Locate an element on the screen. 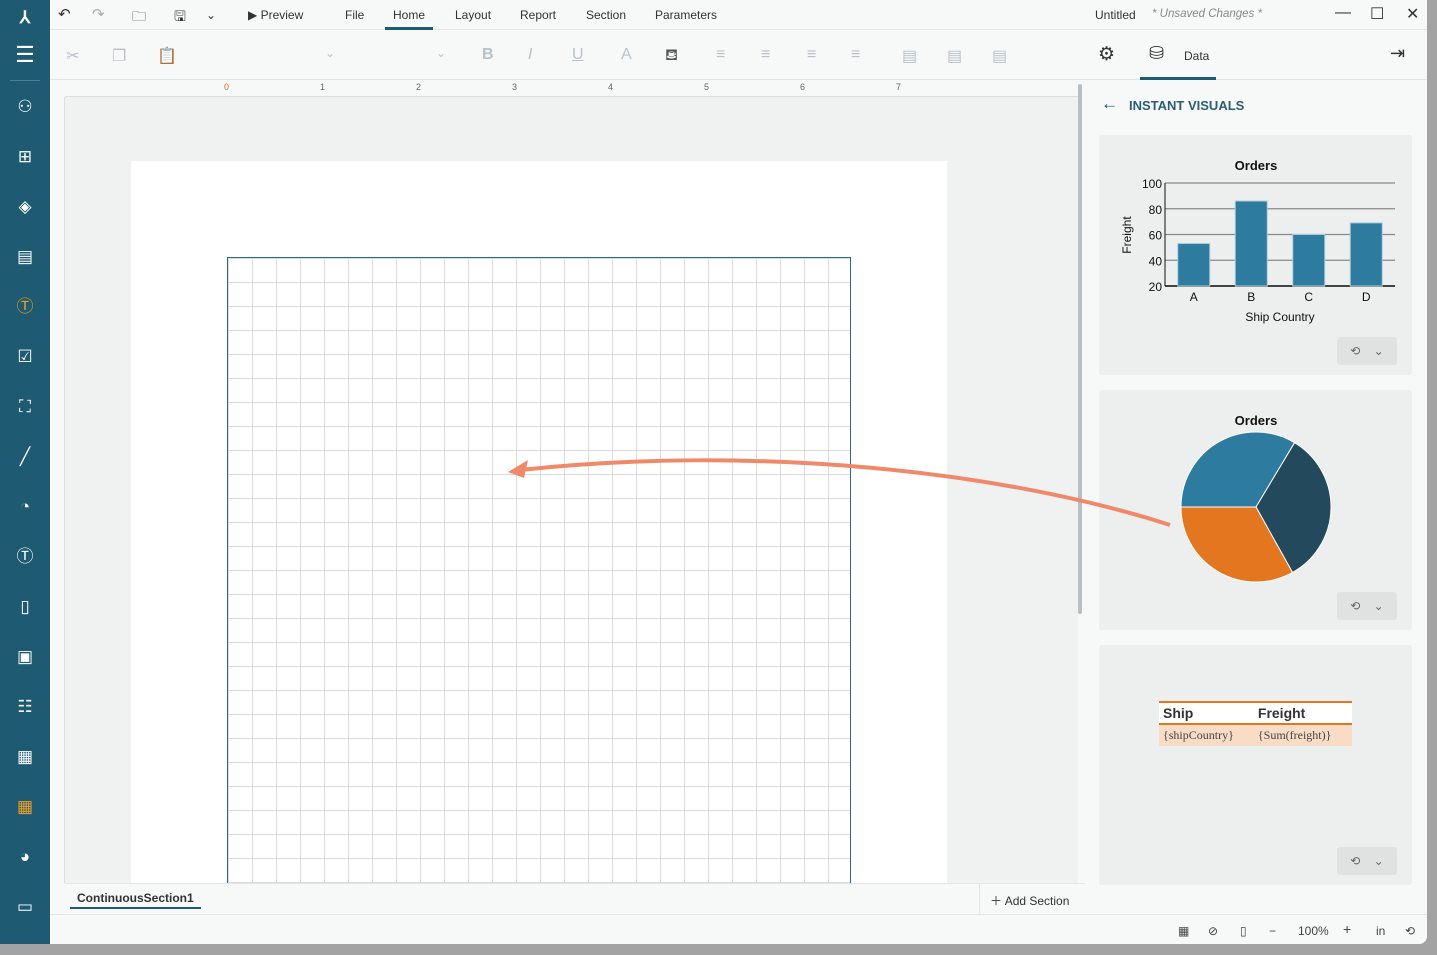  y-tick-label: 80 is located at coordinates (1156, 210).